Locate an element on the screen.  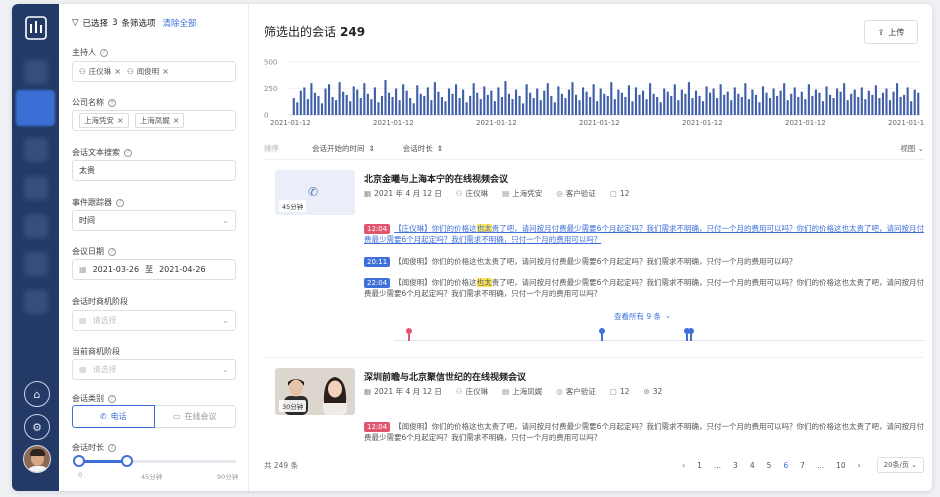
page-number: 10 is located at coordinates (841, 465).